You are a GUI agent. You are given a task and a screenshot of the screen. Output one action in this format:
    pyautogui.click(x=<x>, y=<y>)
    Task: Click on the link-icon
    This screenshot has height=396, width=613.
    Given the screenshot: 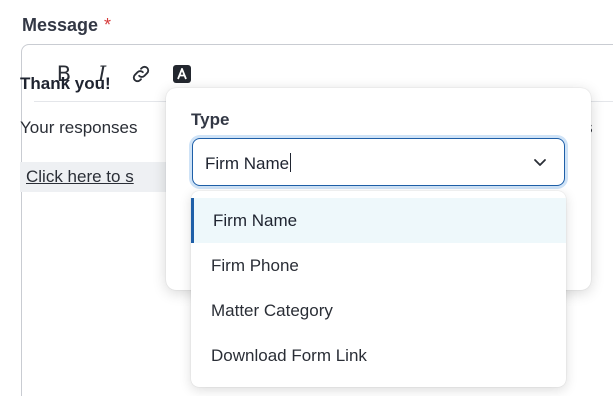 What is the action you would take?
    pyautogui.click(x=141, y=74)
    